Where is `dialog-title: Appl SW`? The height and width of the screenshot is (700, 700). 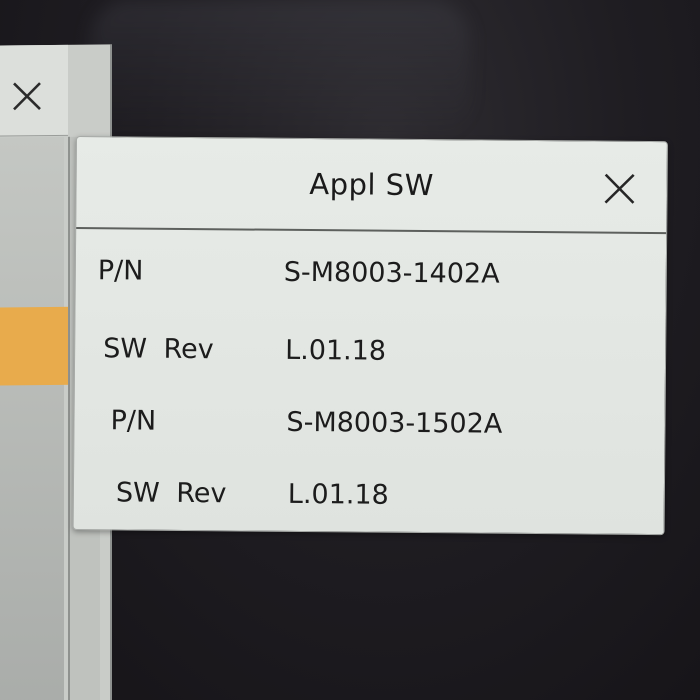 dialog-title: Appl SW is located at coordinates (371, 185).